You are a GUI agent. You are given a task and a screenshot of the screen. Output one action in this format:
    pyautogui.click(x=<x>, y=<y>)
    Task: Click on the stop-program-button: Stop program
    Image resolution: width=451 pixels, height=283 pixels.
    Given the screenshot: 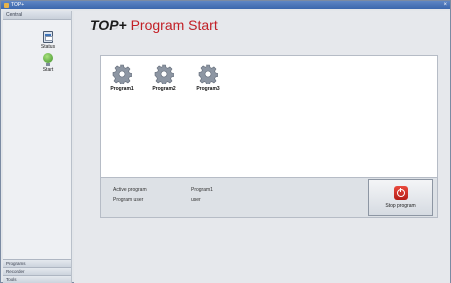 What is the action you would take?
    pyautogui.click(x=400, y=197)
    